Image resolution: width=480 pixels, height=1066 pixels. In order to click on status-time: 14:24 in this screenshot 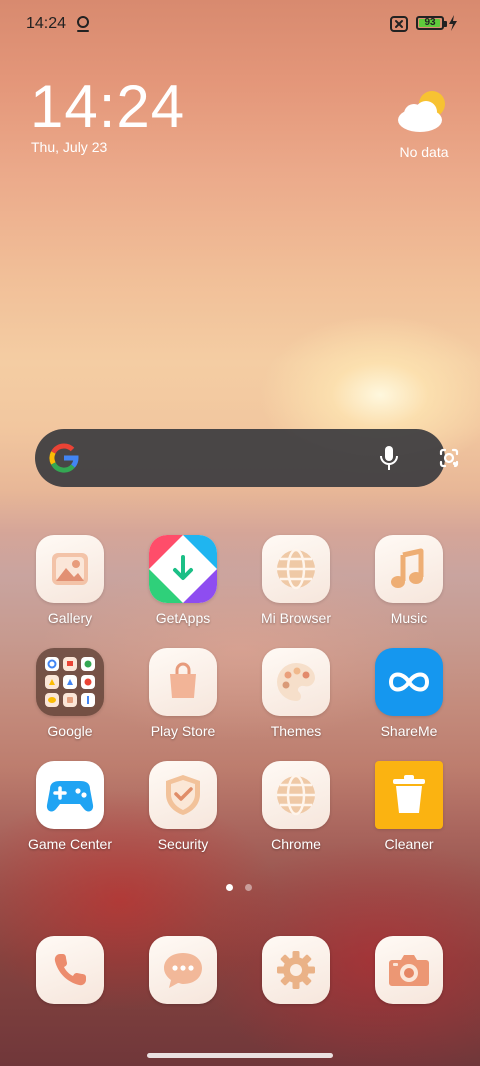, I will do `click(46, 23)`.